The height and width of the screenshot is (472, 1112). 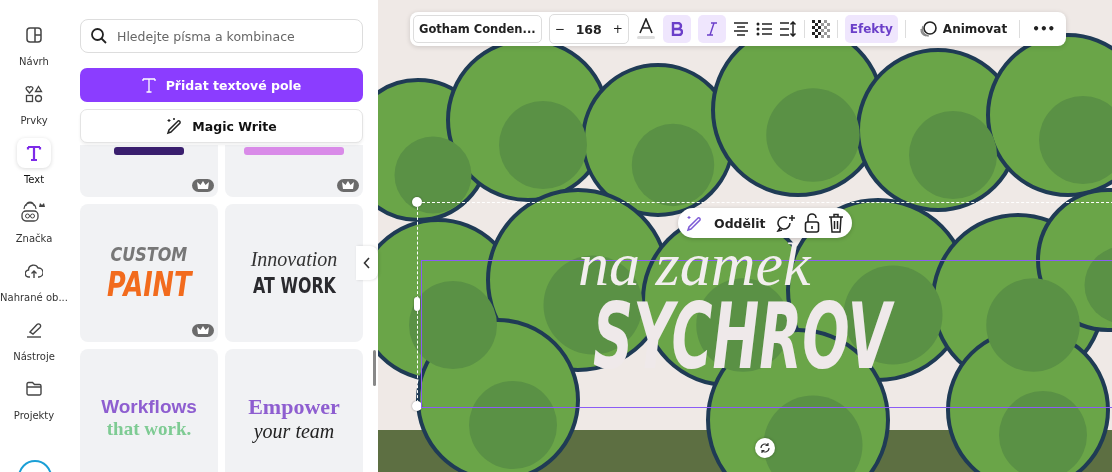 I want to click on template-text: that work., so click(x=149, y=429).